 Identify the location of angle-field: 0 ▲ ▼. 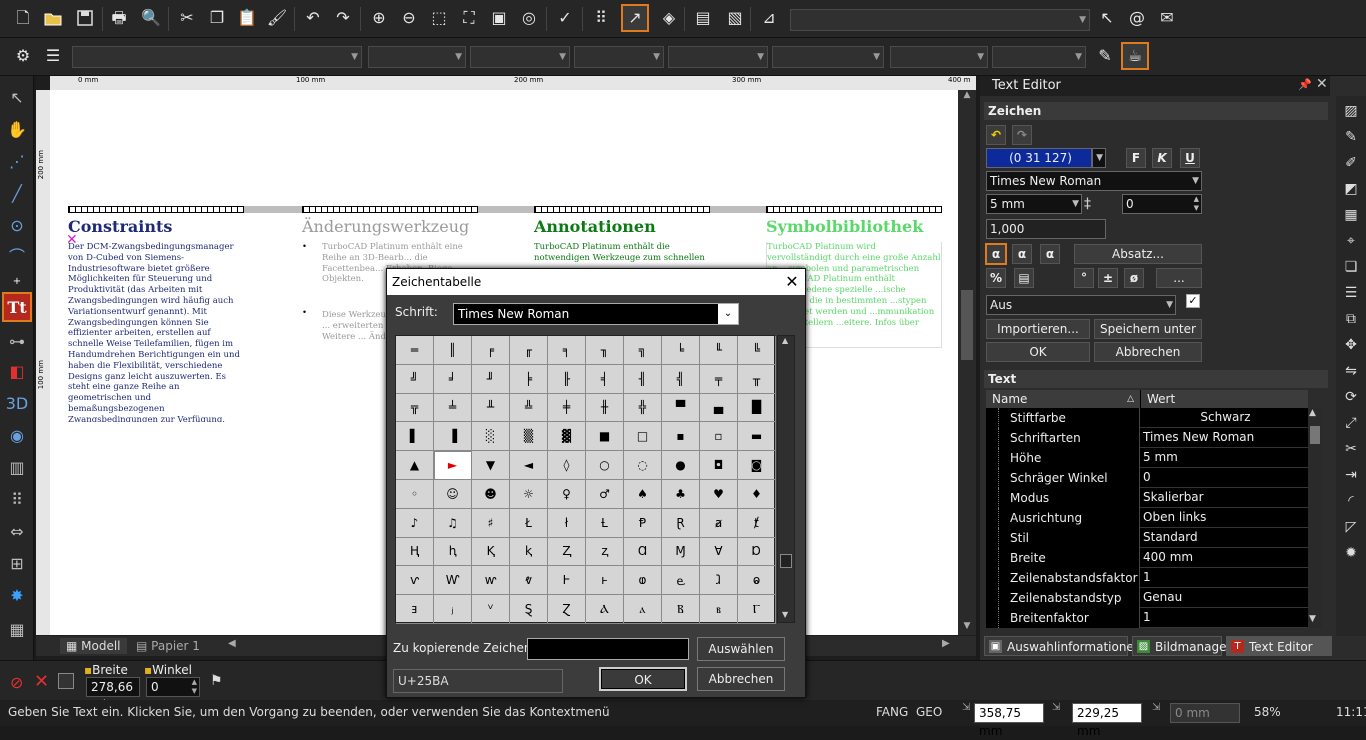
(1162, 204).